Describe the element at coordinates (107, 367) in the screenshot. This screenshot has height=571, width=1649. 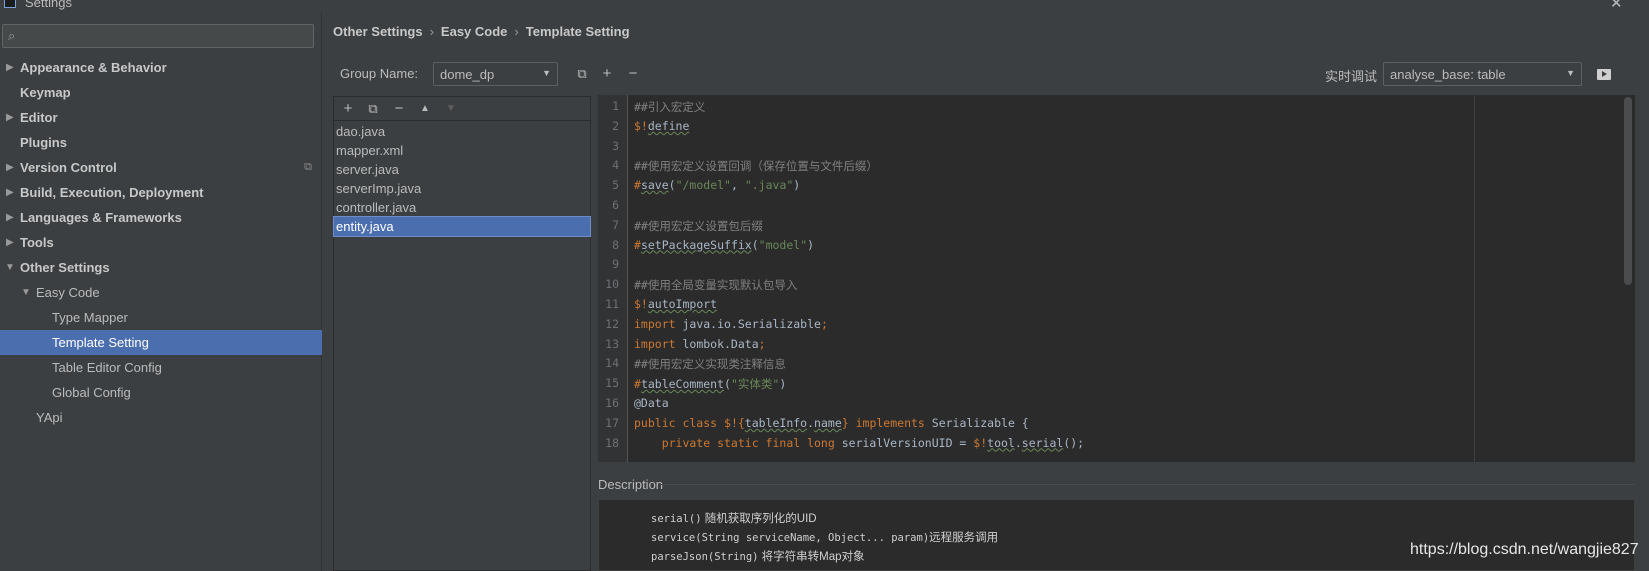
I see `sidebar-item-label: Table Editor Config` at that location.